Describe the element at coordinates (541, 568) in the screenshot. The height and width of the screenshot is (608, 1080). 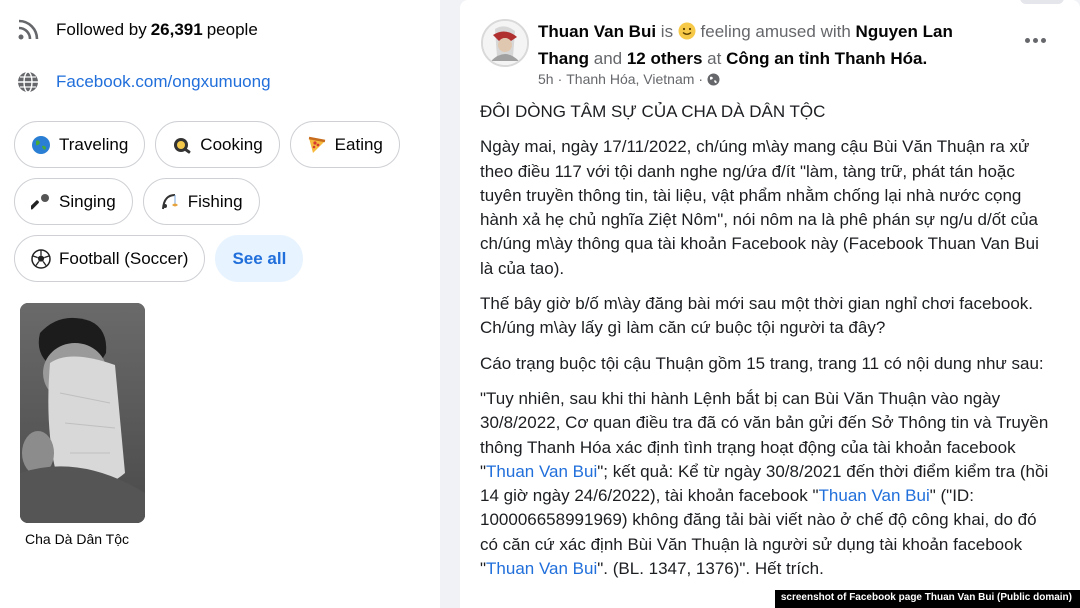
I see `profile-link-3: Thuan Van Bui` at that location.